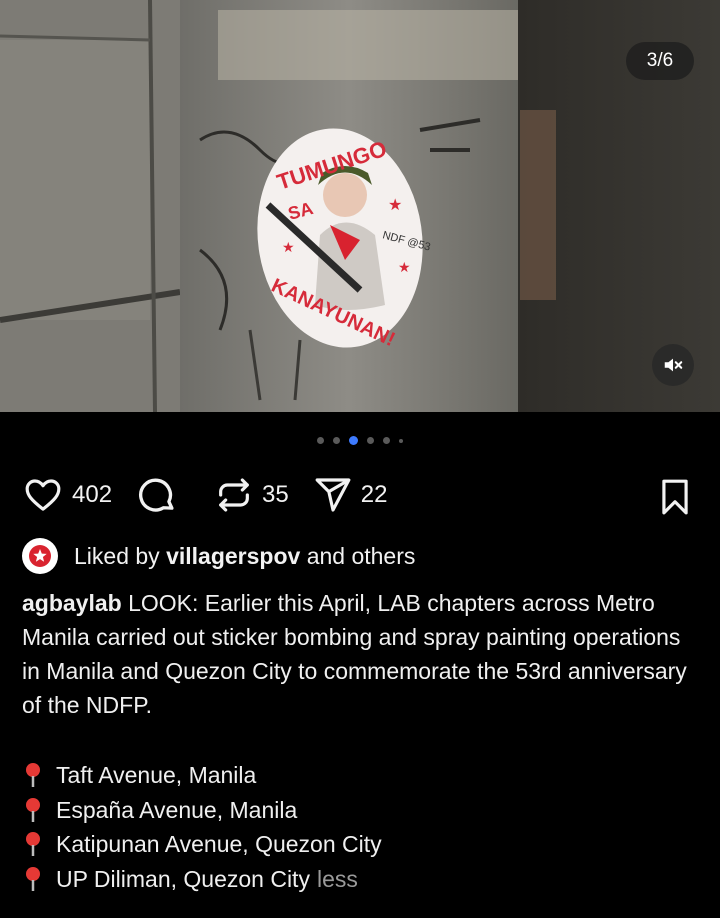  I want to click on location-item: UP Diliman, Quezon City less, so click(202, 879).